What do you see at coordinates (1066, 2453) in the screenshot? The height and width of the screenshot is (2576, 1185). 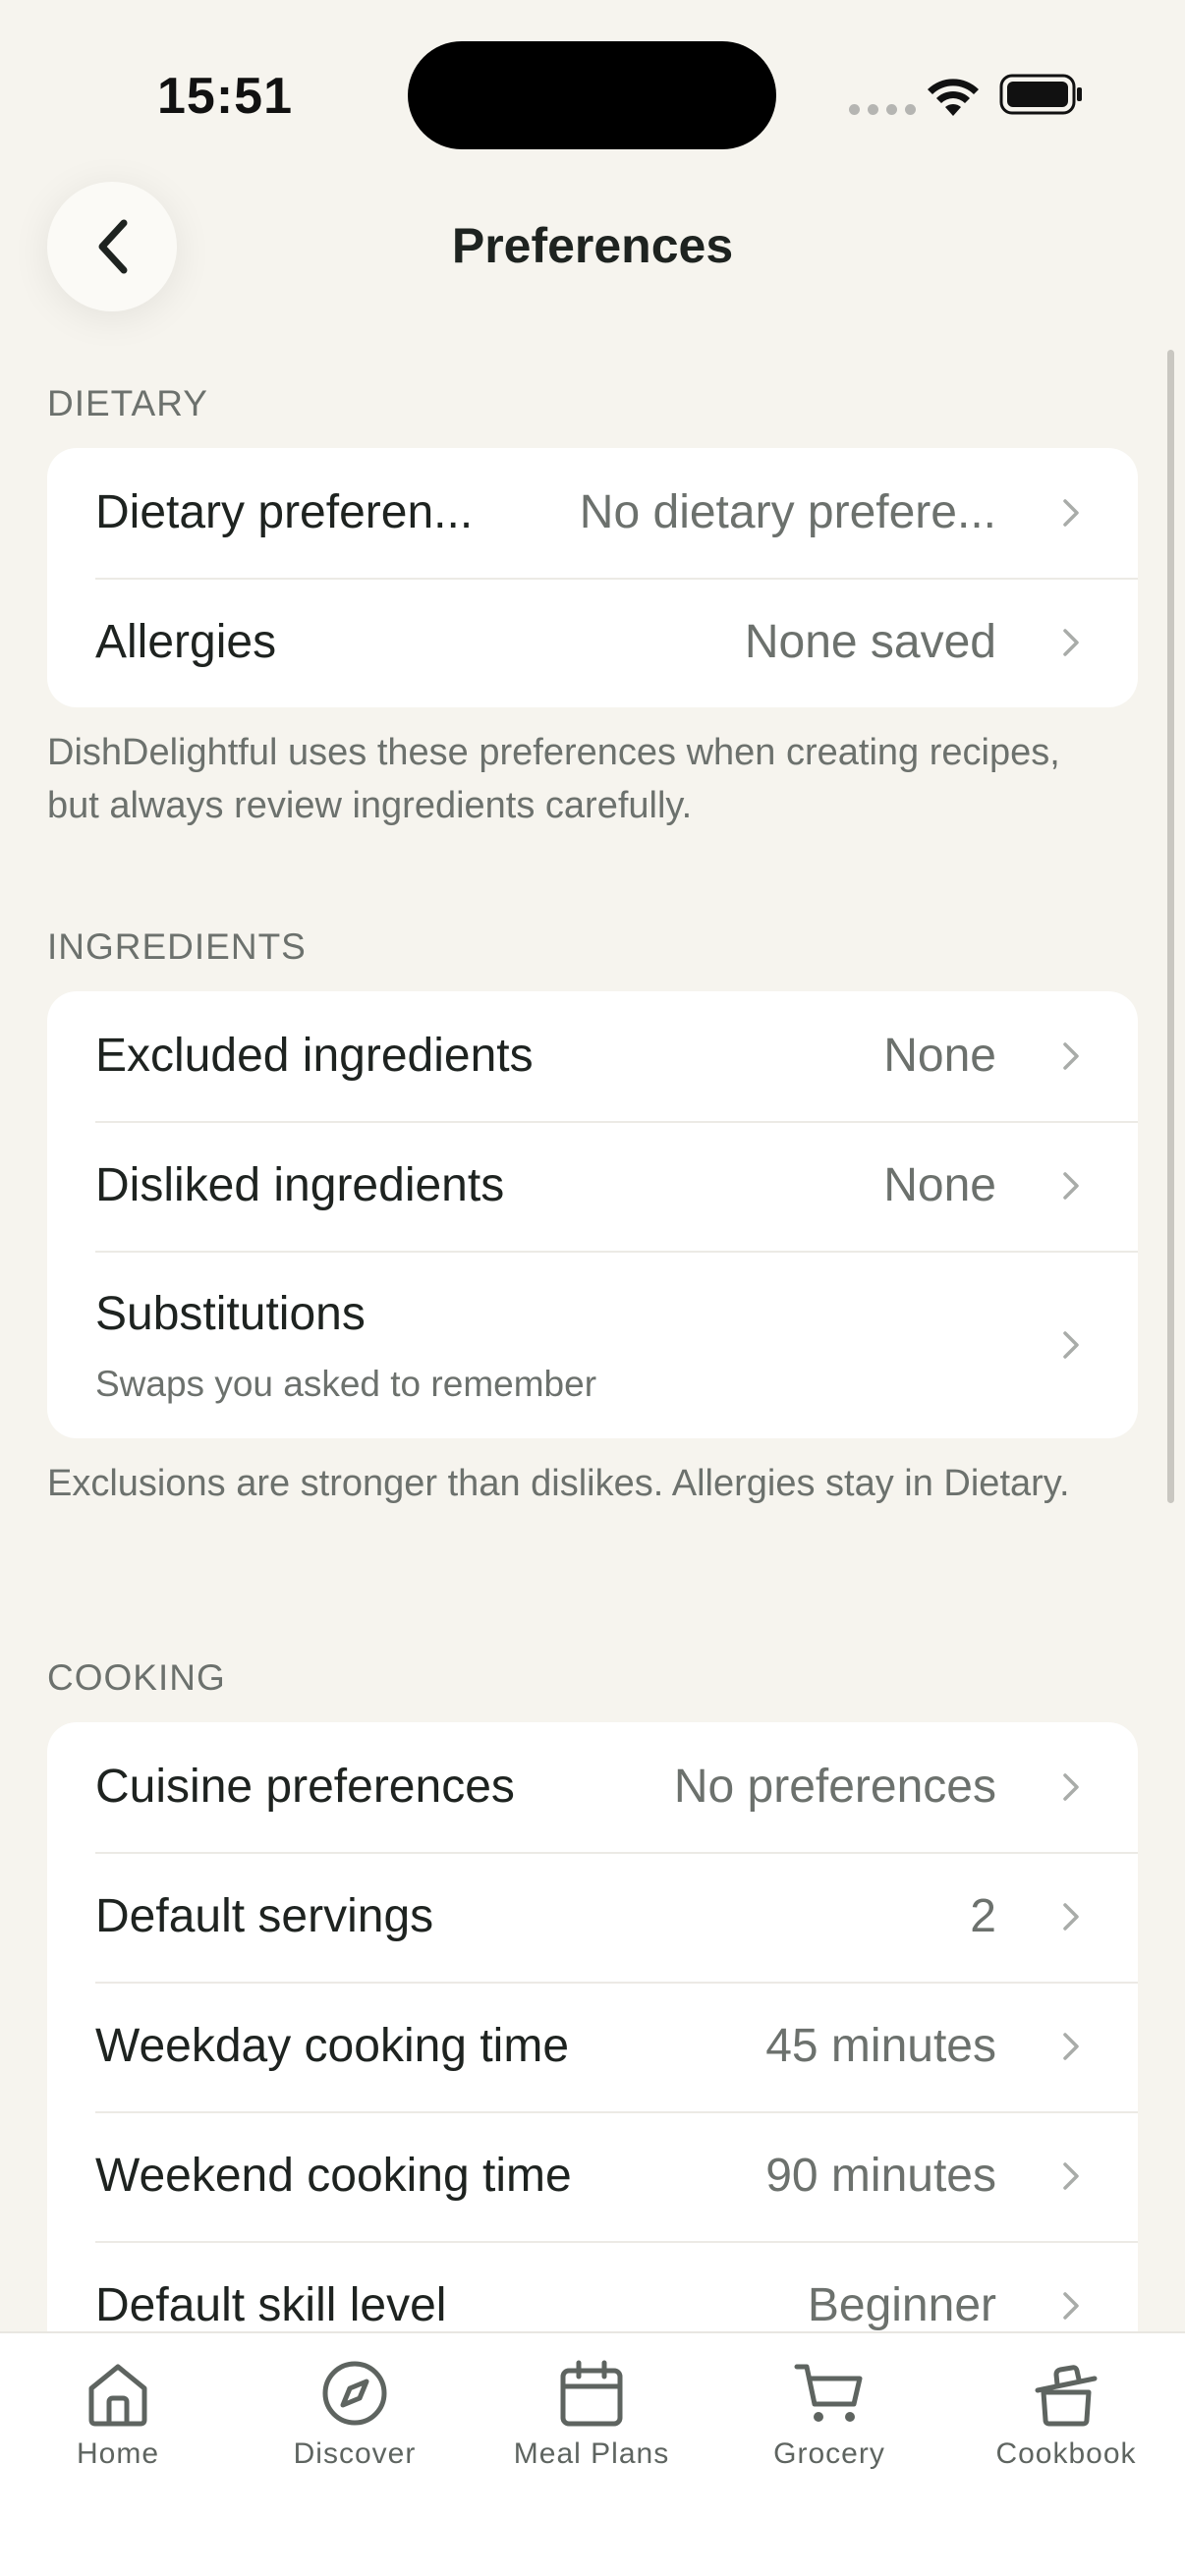 I see `tab-label: Cookbook` at bounding box center [1066, 2453].